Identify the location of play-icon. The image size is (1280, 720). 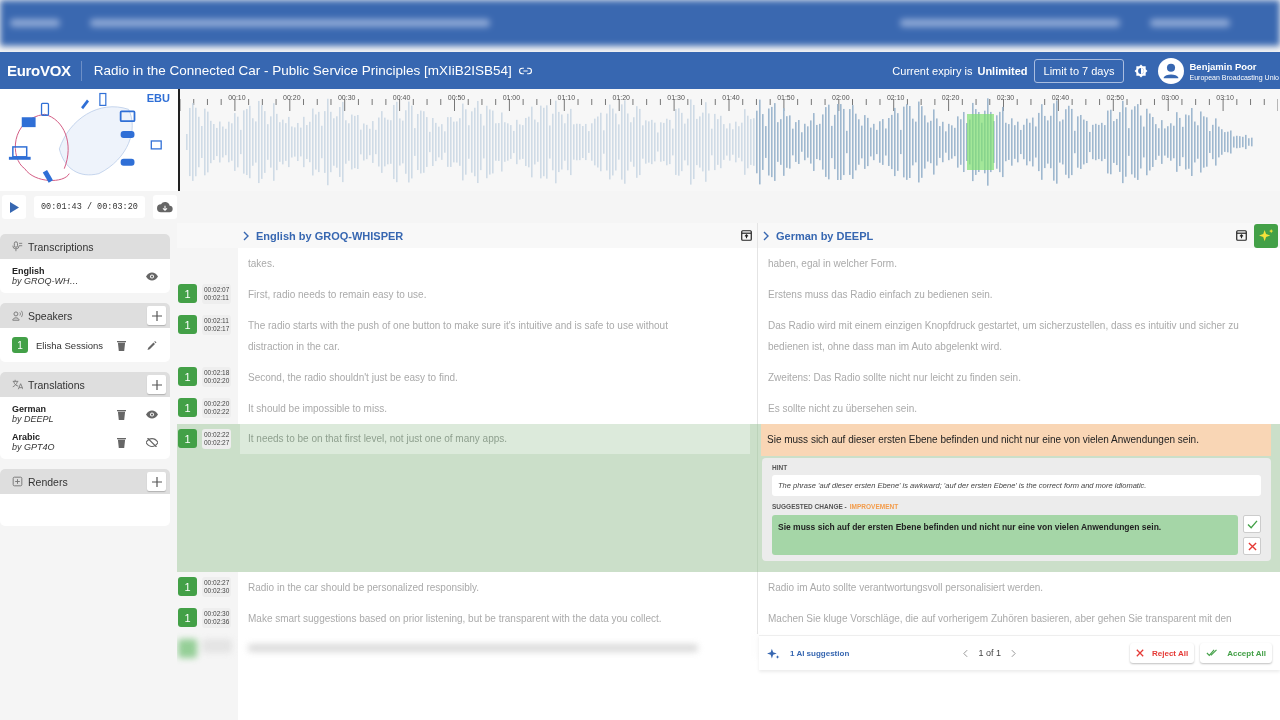
(14, 207).